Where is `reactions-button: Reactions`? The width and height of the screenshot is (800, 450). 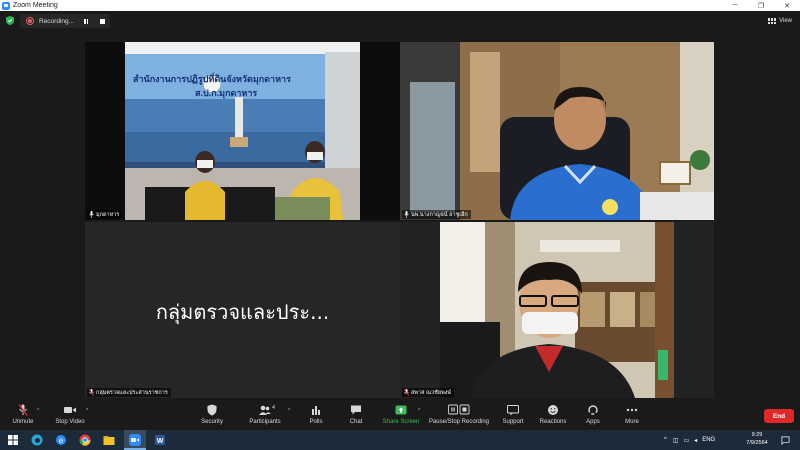
reactions-button: Reactions is located at coordinates (553, 414).